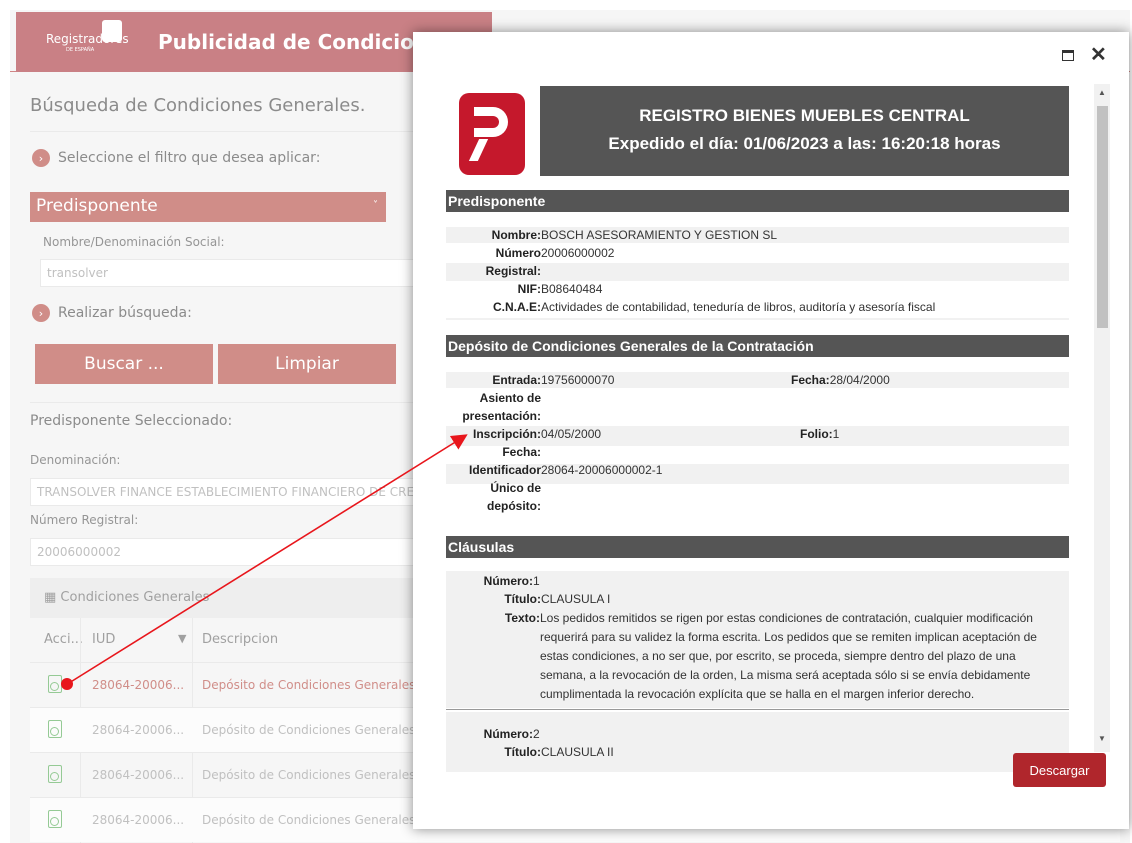 The height and width of the screenshot is (843, 1132). Describe the element at coordinates (521, 452) in the screenshot. I see `fecha-inscripcion-row: Fecha:` at that location.